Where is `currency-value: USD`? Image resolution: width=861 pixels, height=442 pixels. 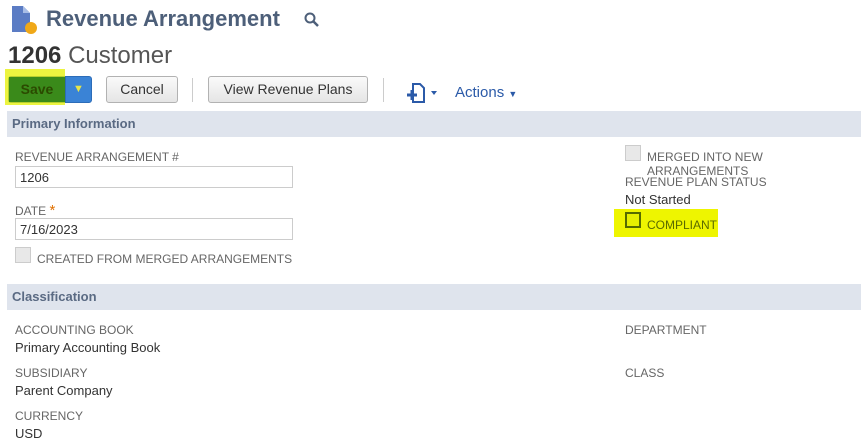 currency-value: USD is located at coordinates (29, 433).